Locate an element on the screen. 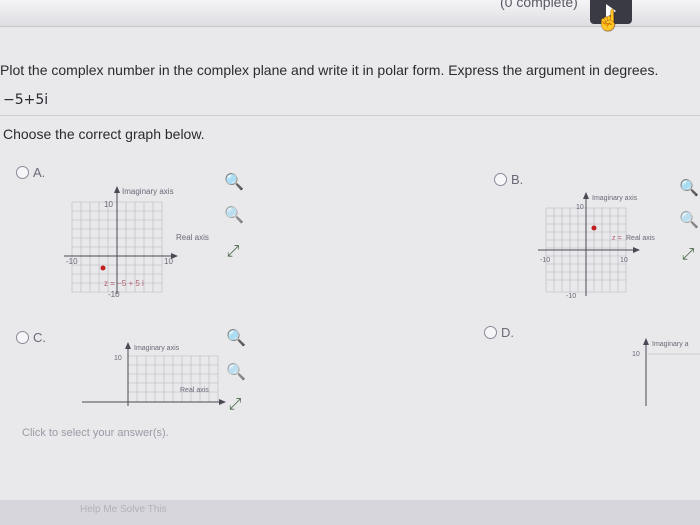 This screenshot has height=525, width=700. option-b-label: B. is located at coordinates (517, 179).